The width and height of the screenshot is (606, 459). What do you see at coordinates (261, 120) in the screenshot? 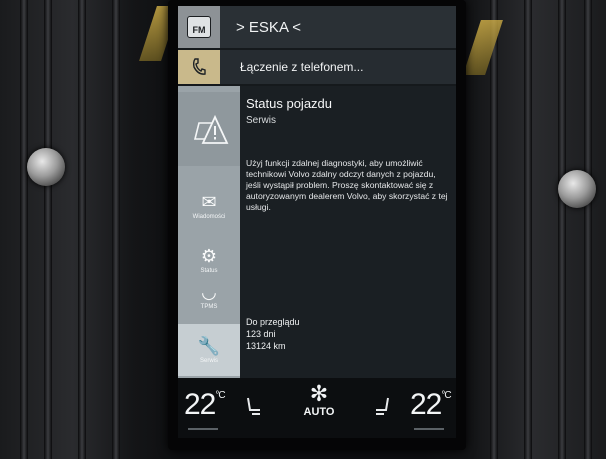
I see `page-subtitle: Serwis` at bounding box center [261, 120].